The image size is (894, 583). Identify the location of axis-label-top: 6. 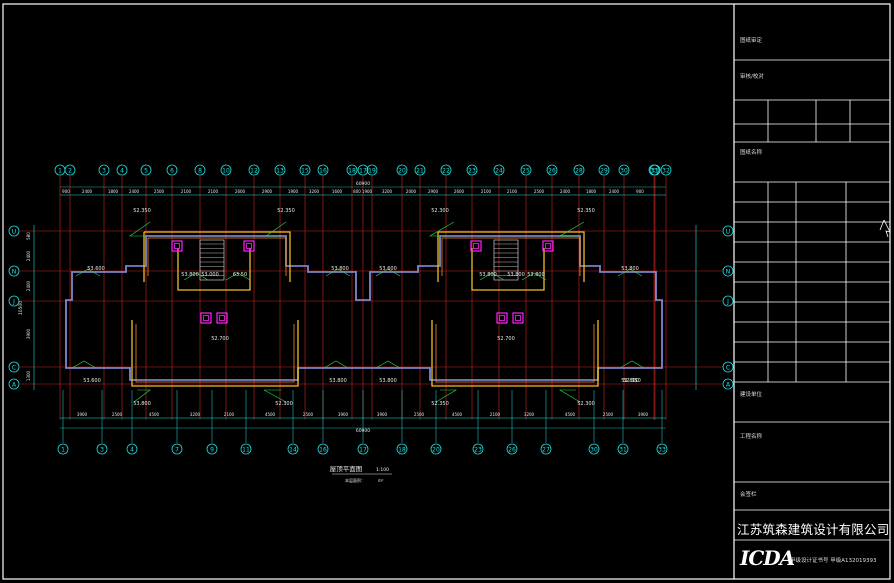
(172, 171).